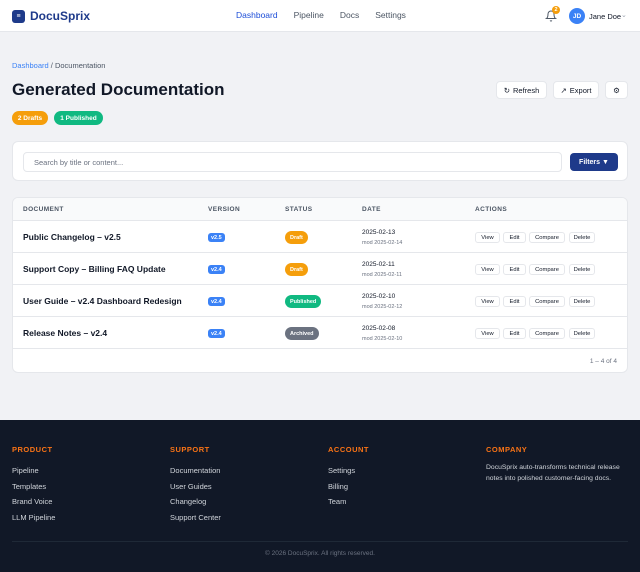 The image size is (640, 572). I want to click on footer-link-pipeline: Pipeline, so click(33, 471).